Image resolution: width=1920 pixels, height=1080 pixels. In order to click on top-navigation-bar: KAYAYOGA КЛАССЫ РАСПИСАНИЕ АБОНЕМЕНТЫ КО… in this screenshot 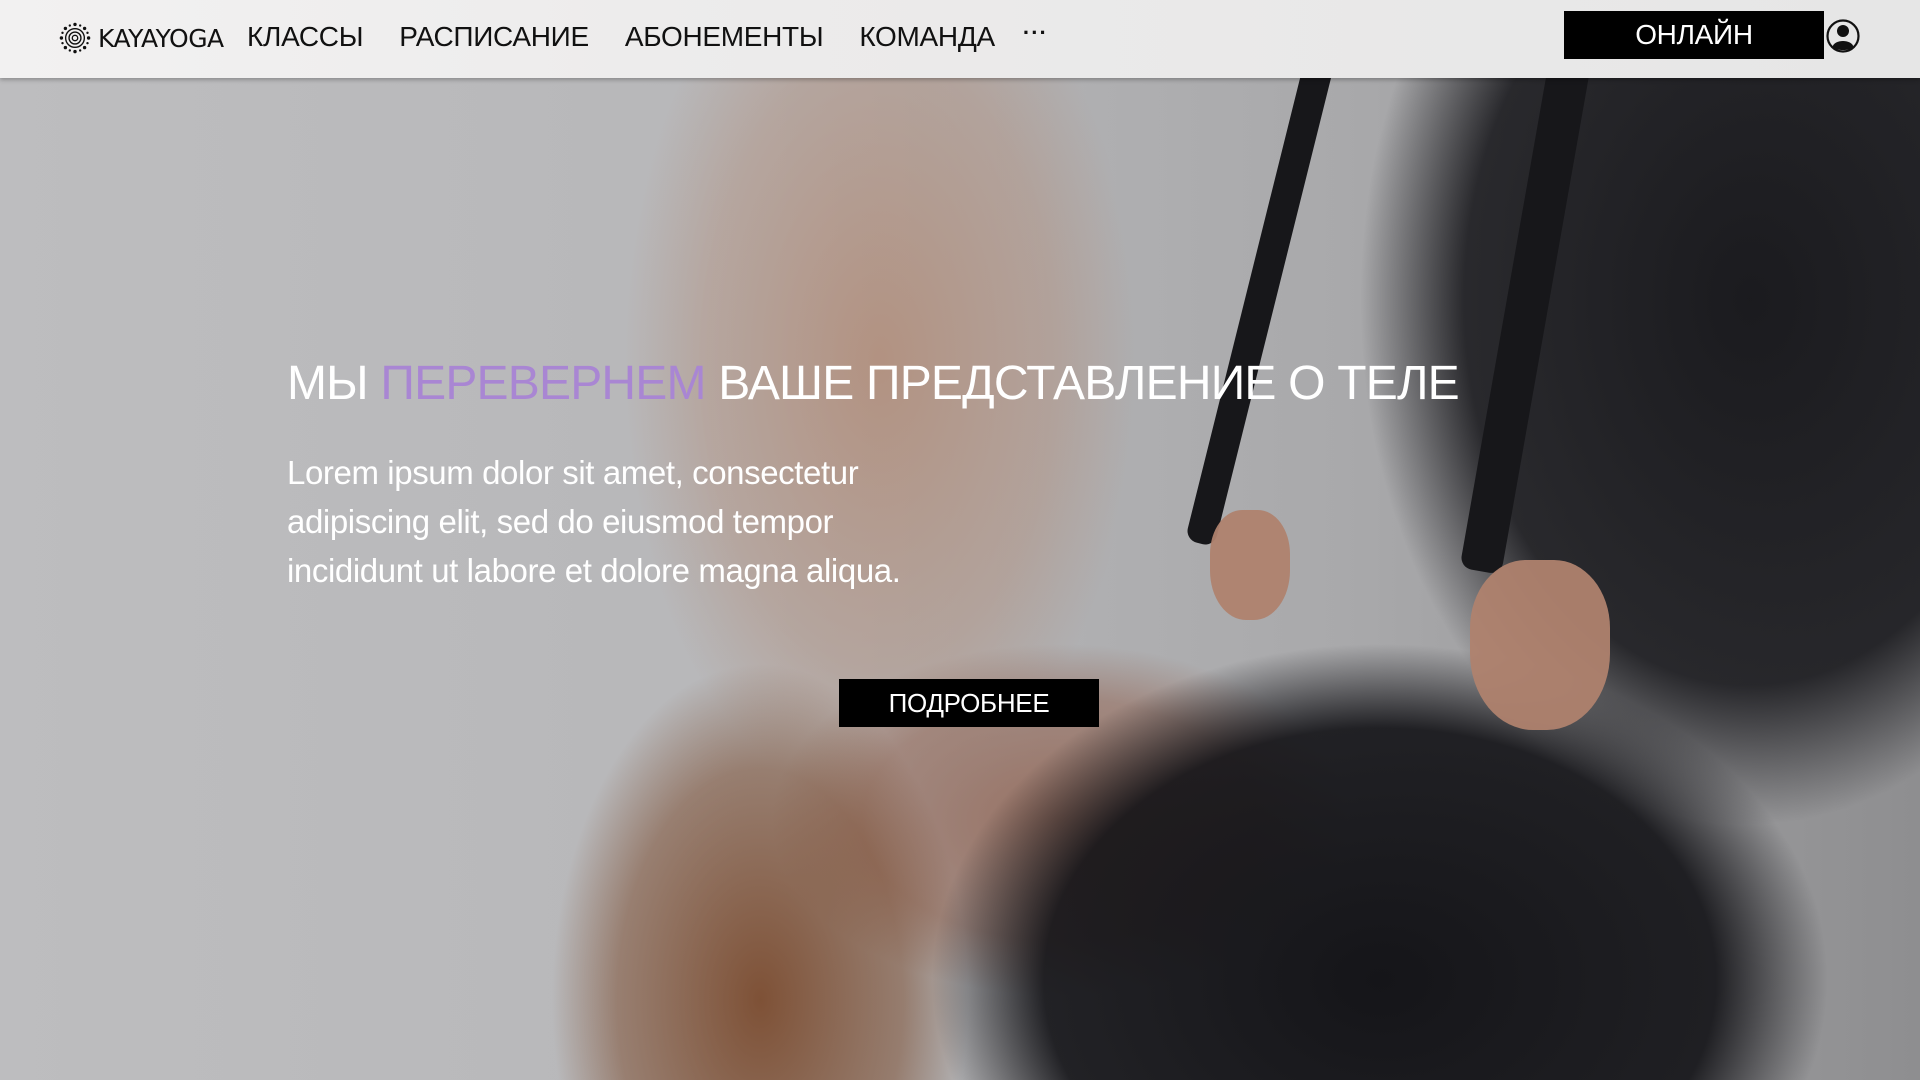, I will do `click(960, 39)`.